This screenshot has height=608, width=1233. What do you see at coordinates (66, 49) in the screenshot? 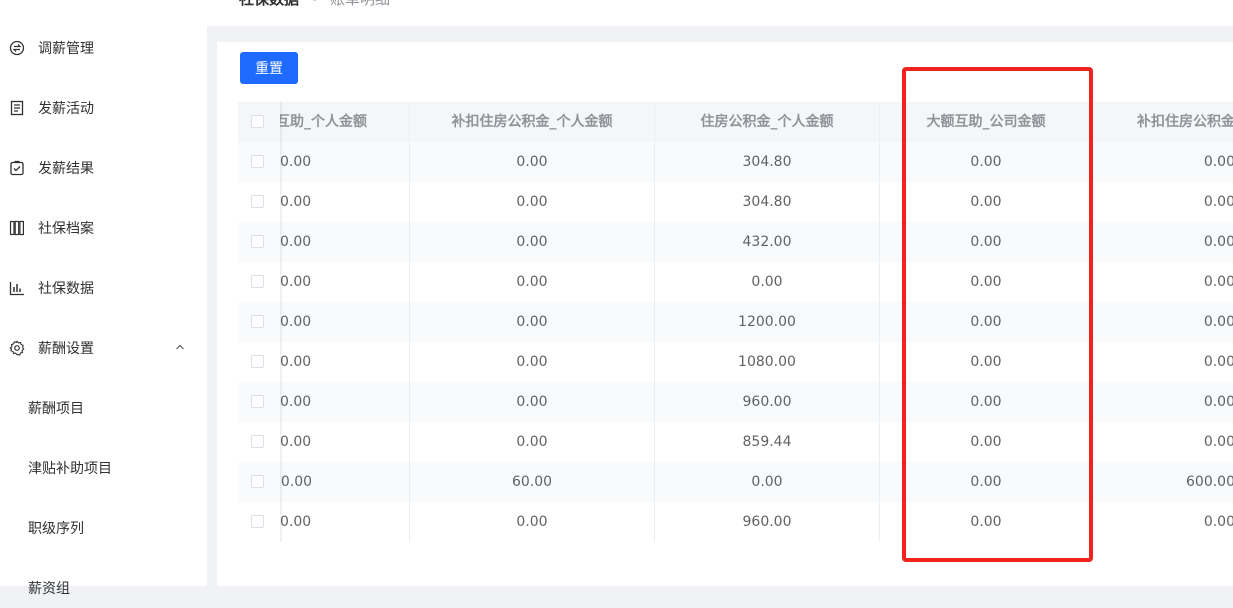
I see `sidebar-item-label: 调薪管理` at bounding box center [66, 49].